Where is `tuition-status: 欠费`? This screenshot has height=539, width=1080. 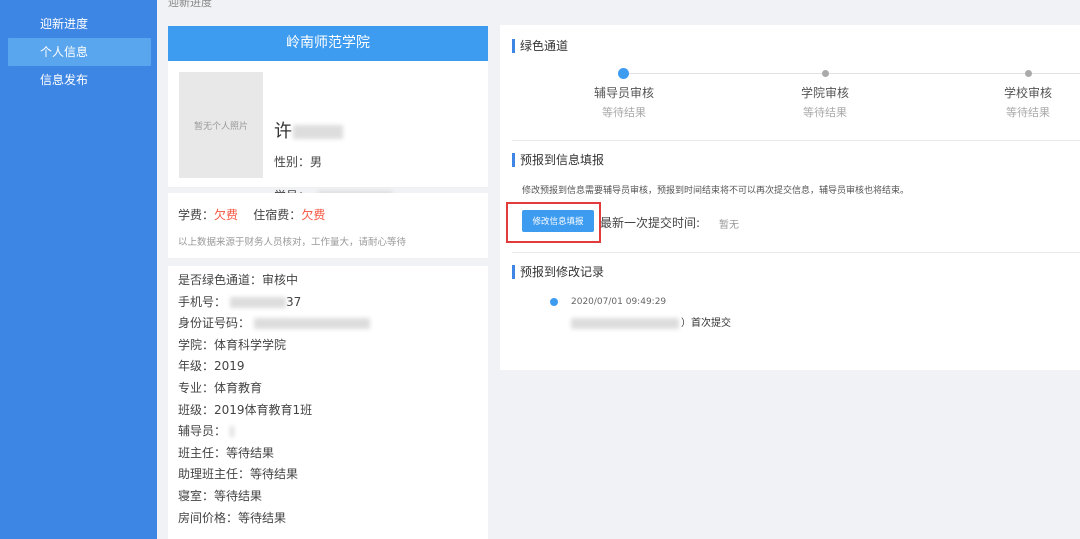
tuition-status: 欠费 is located at coordinates (226, 215).